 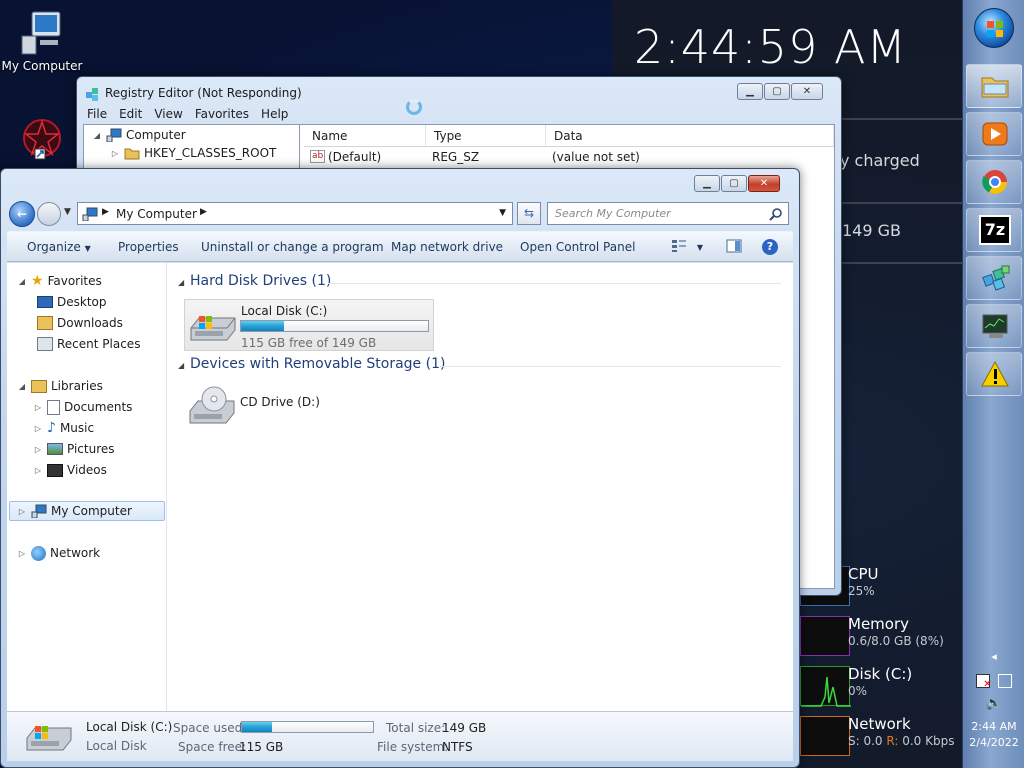 What do you see at coordinates (993, 703) in the screenshot?
I see `volume-icon: 🔈` at bounding box center [993, 703].